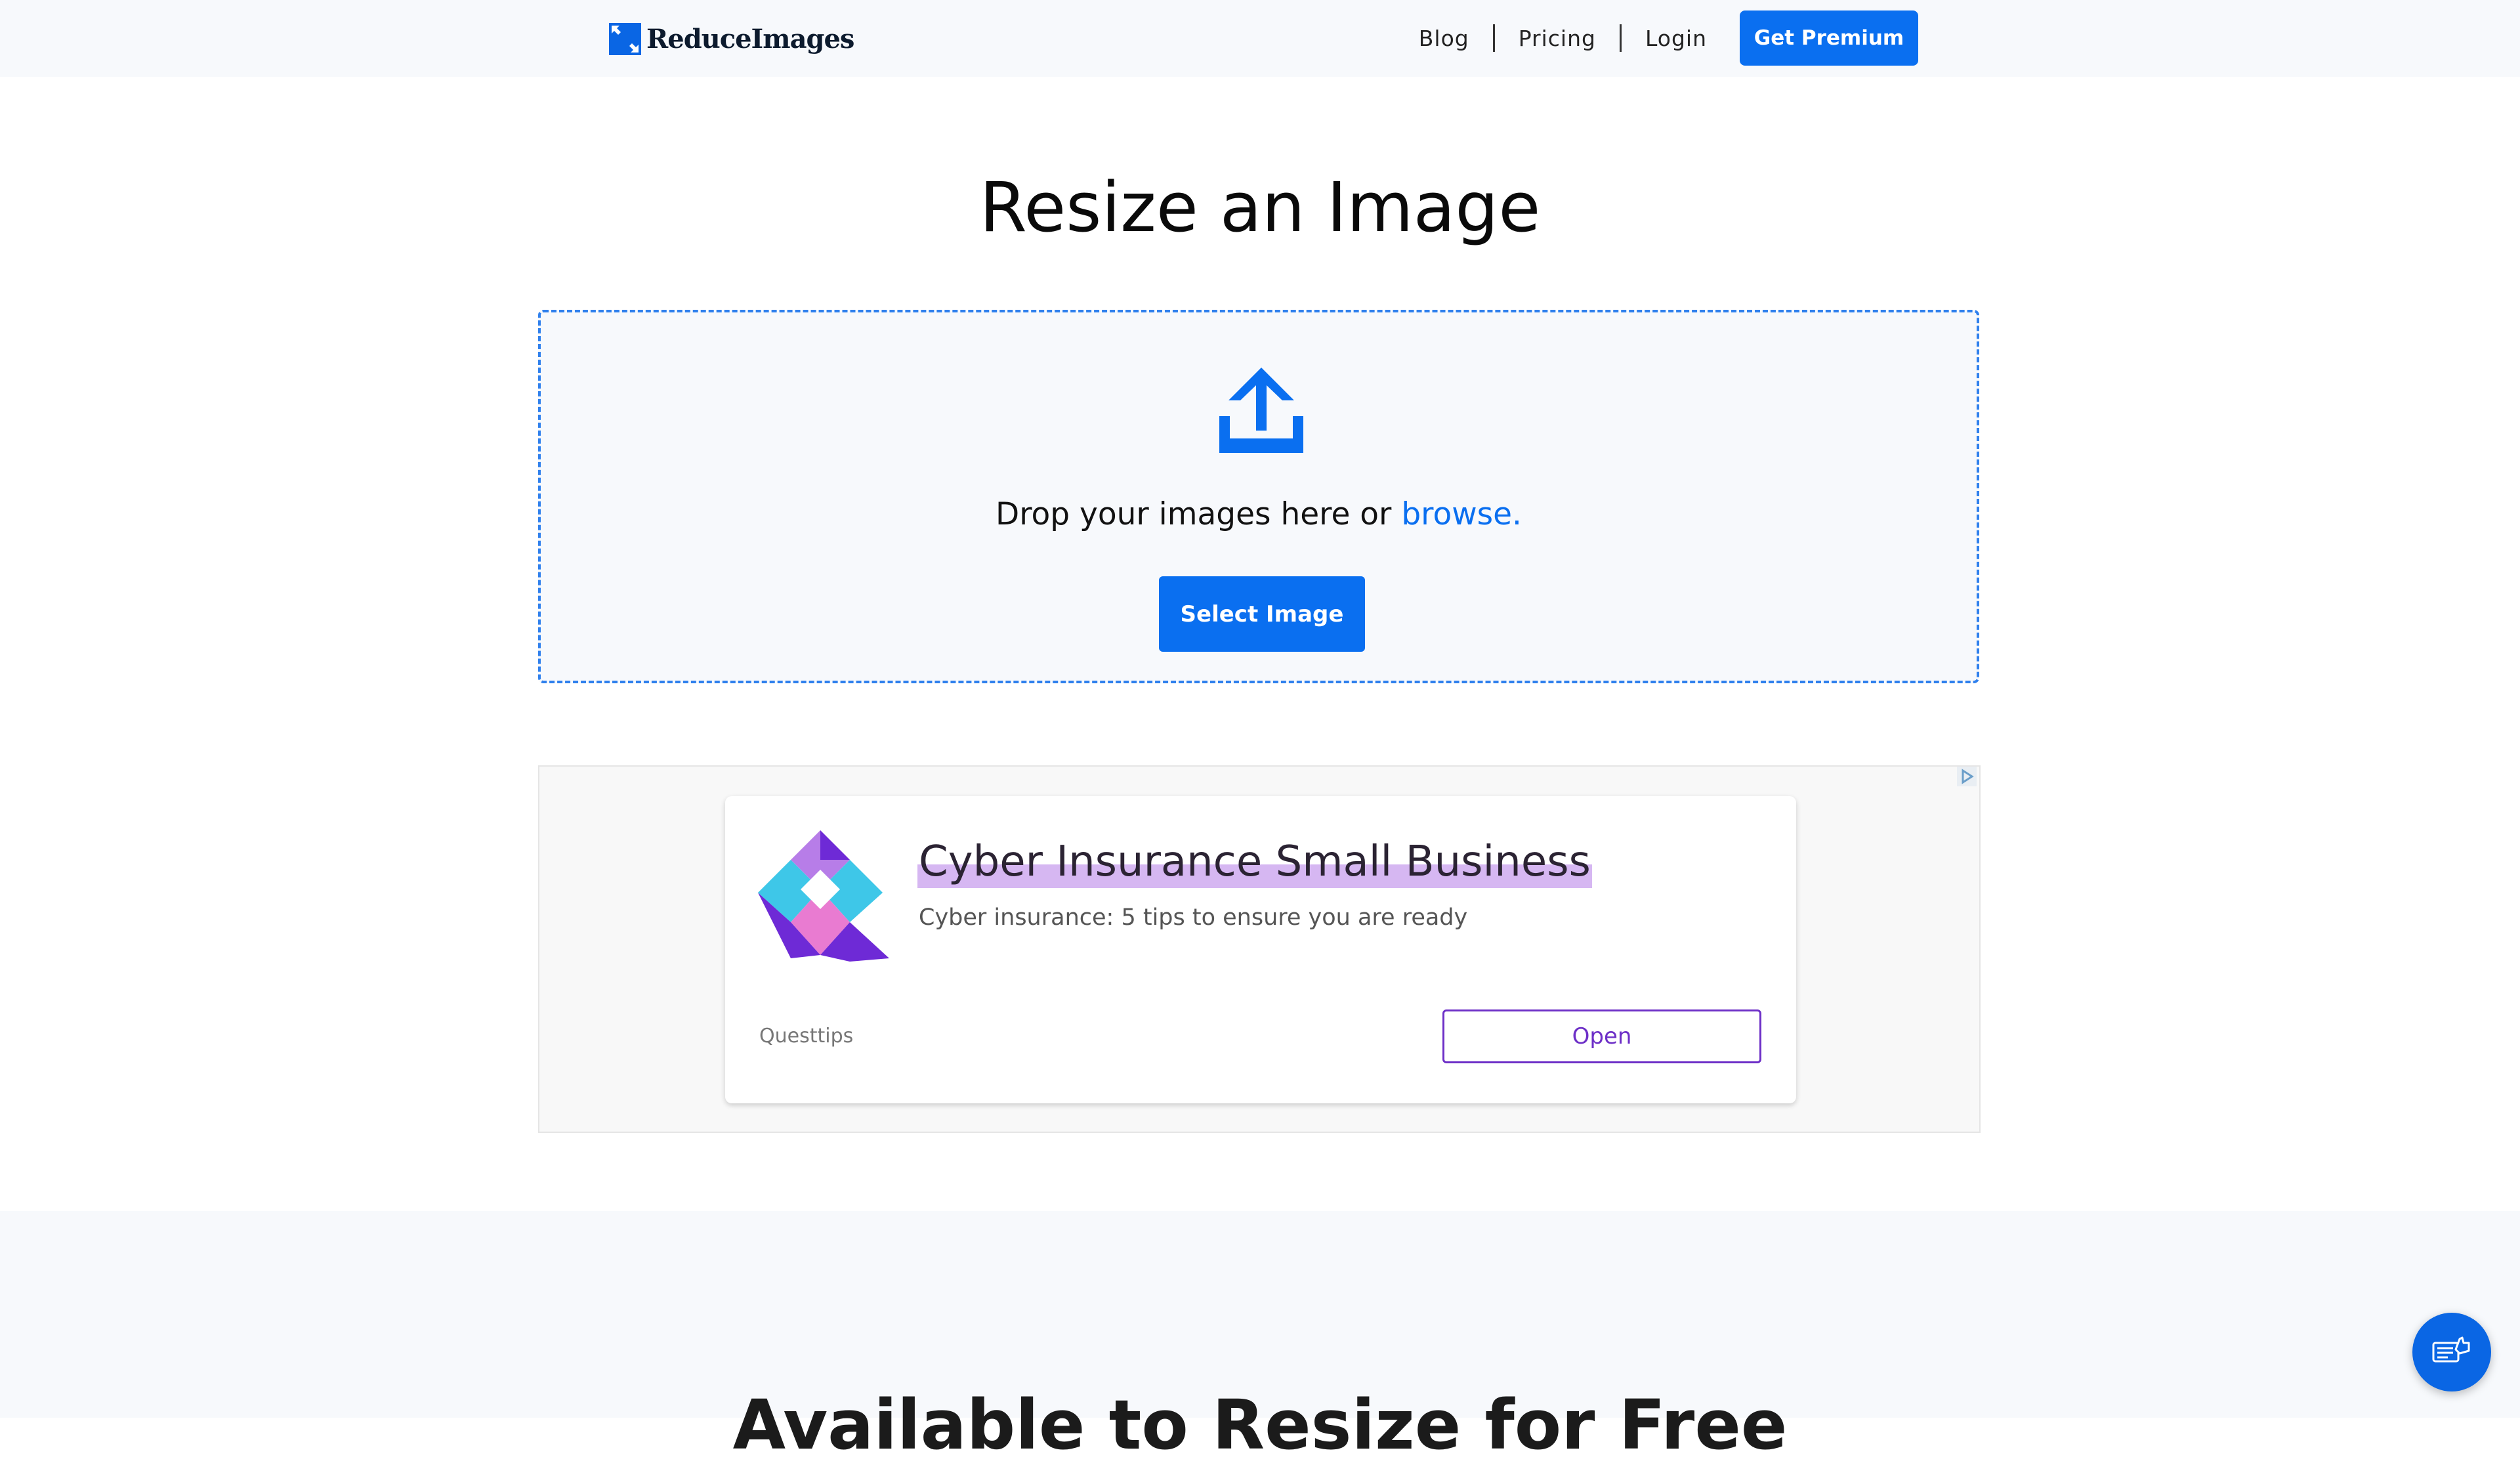 The height and width of the screenshot is (1465, 2520). What do you see at coordinates (1829, 38) in the screenshot?
I see `get-premium-button: Get Premium` at bounding box center [1829, 38].